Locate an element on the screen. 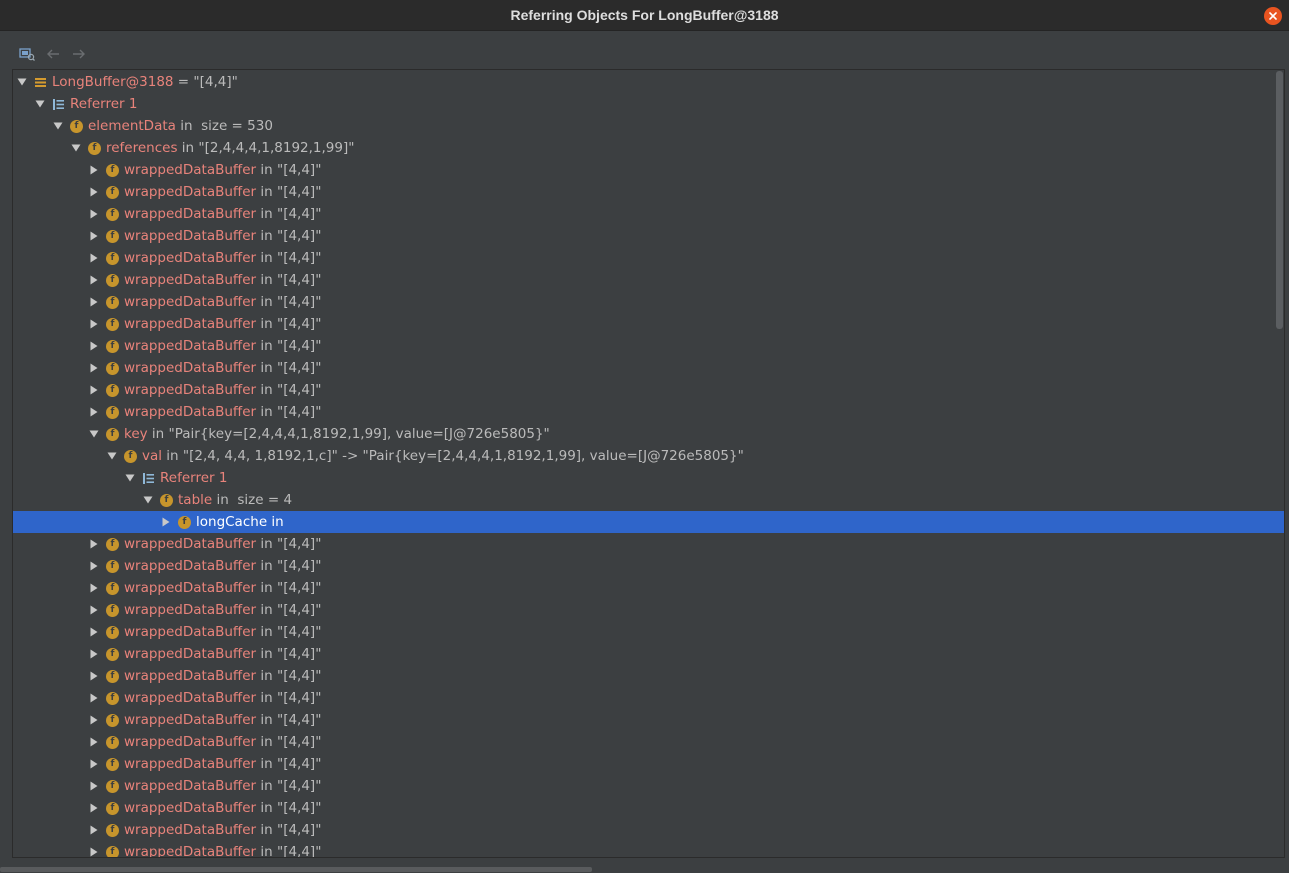 This screenshot has height=873, width=1289. node-name: table is located at coordinates (195, 500).